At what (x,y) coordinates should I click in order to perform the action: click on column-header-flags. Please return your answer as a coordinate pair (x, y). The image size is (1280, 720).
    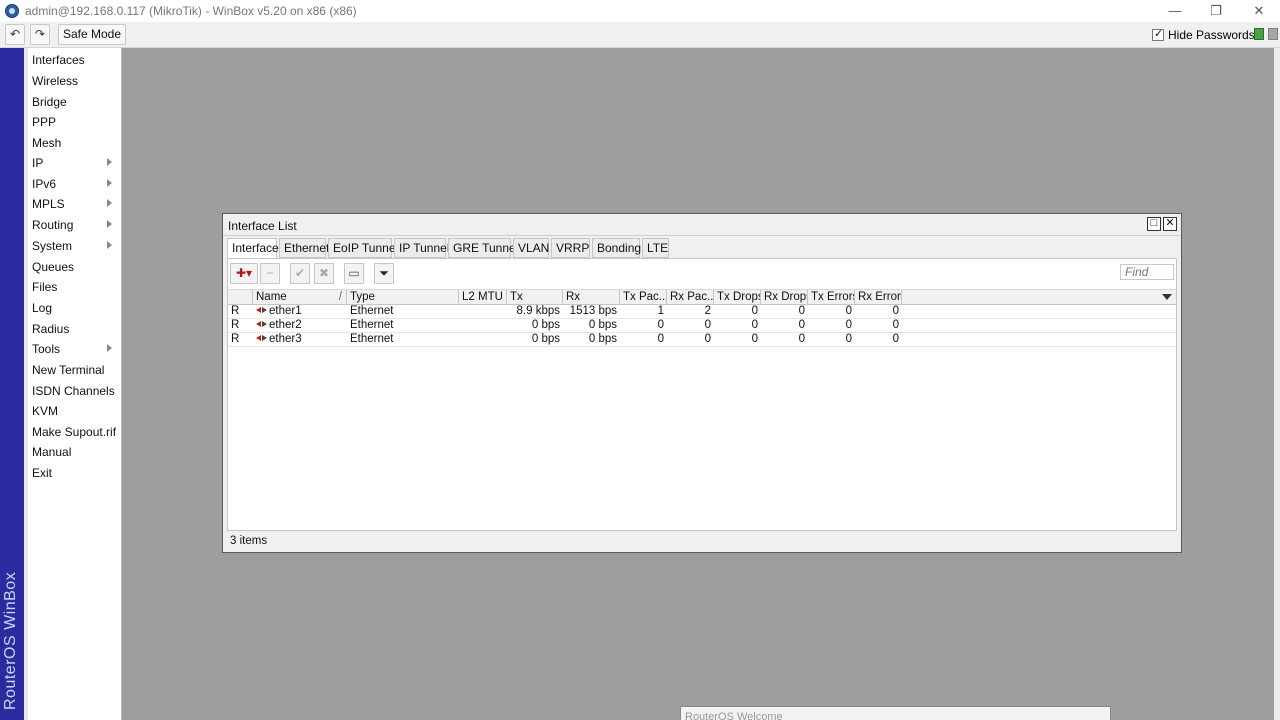
    Looking at the image, I should click on (240, 297).